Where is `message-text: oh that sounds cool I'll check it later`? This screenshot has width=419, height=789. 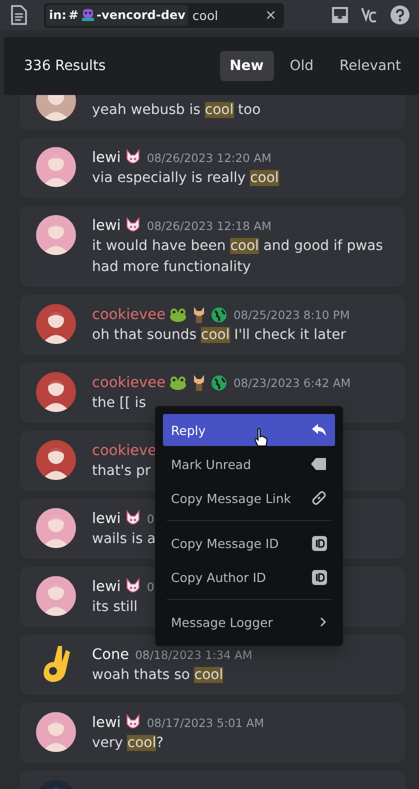
message-text: oh that sounds cool I'll check it later is located at coordinates (219, 335).